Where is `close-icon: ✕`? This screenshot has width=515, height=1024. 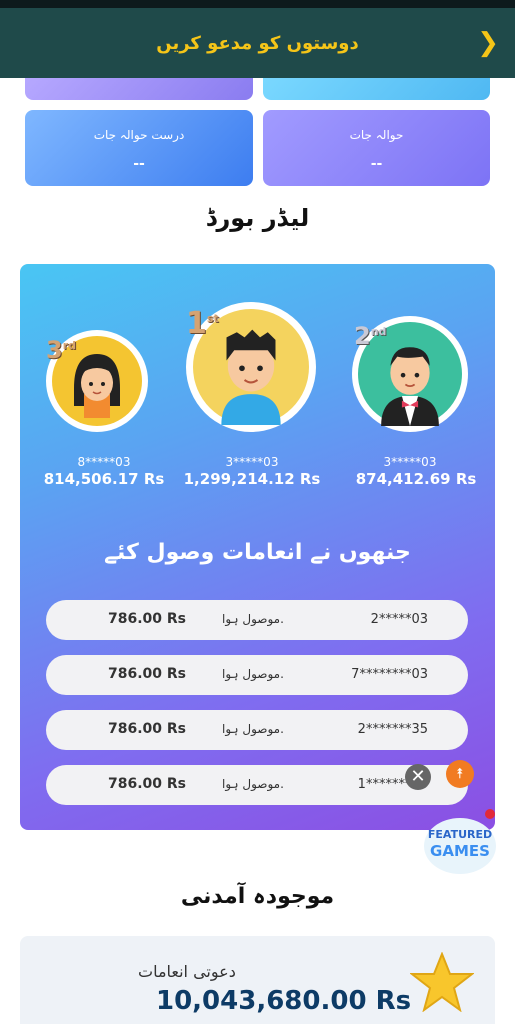 close-icon: ✕ is located at coordinates (418, 777).